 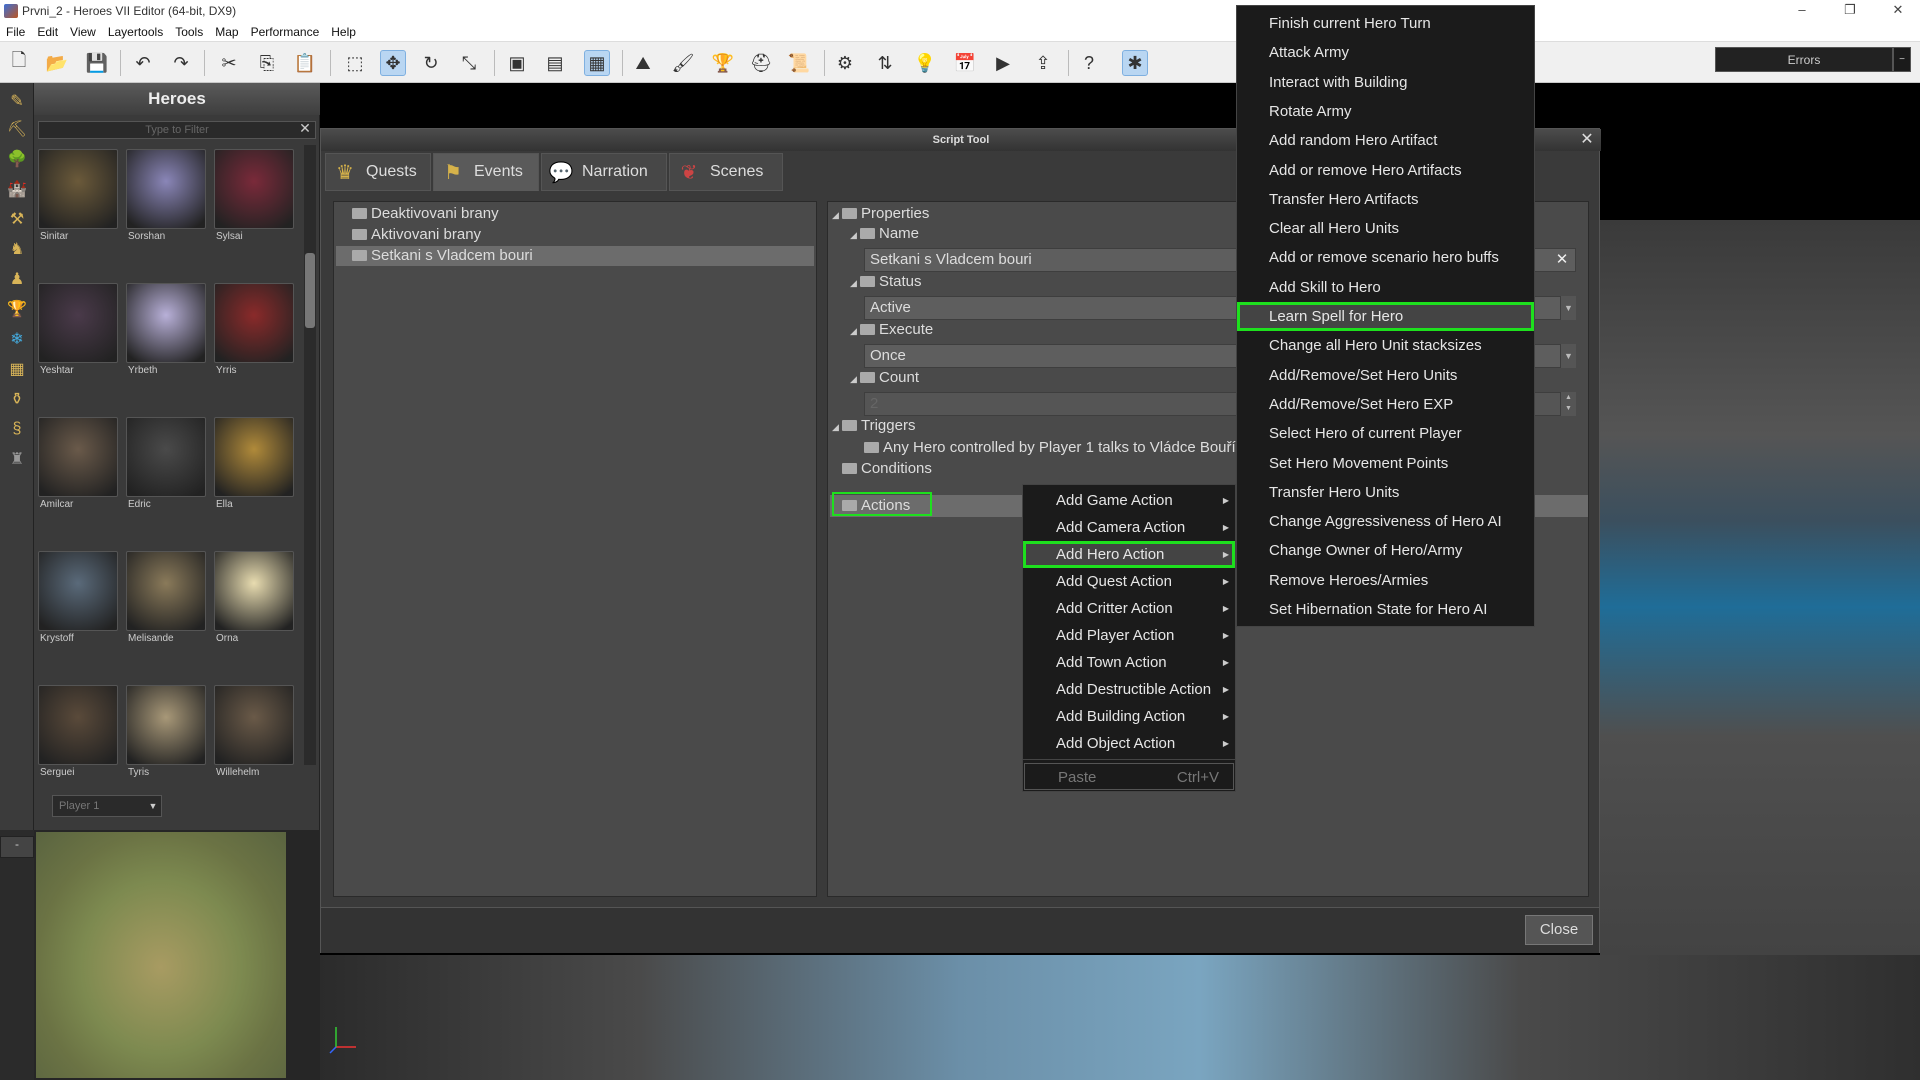 What do you see at coordinates (1385, 140) in the screenshot?
I see `submenu-item: Add random Hero Artifact` at bounding box center [1385, 140].